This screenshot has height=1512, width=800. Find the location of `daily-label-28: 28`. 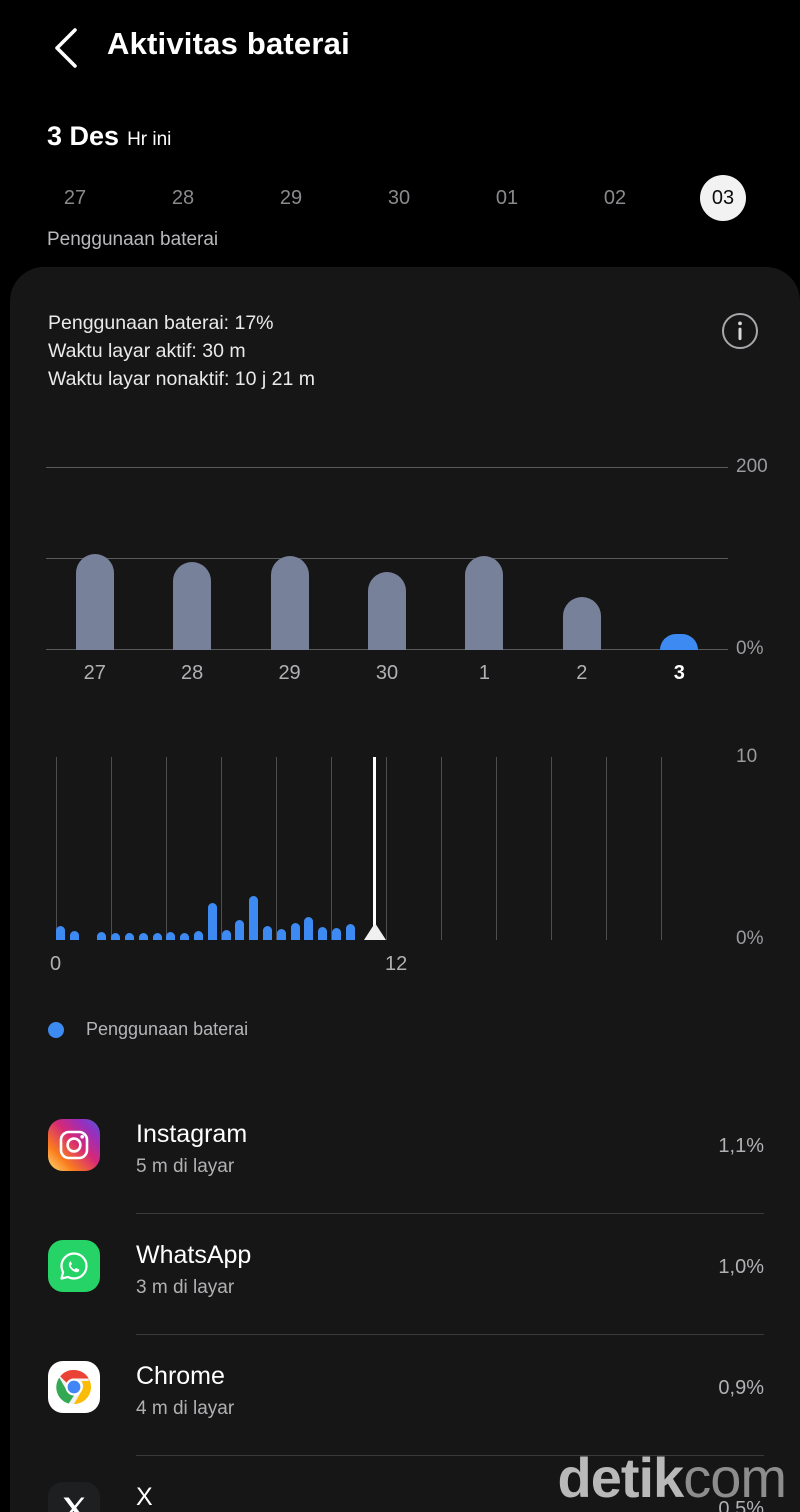

daily-label-28: 28 is located at coordinates (192, 673).